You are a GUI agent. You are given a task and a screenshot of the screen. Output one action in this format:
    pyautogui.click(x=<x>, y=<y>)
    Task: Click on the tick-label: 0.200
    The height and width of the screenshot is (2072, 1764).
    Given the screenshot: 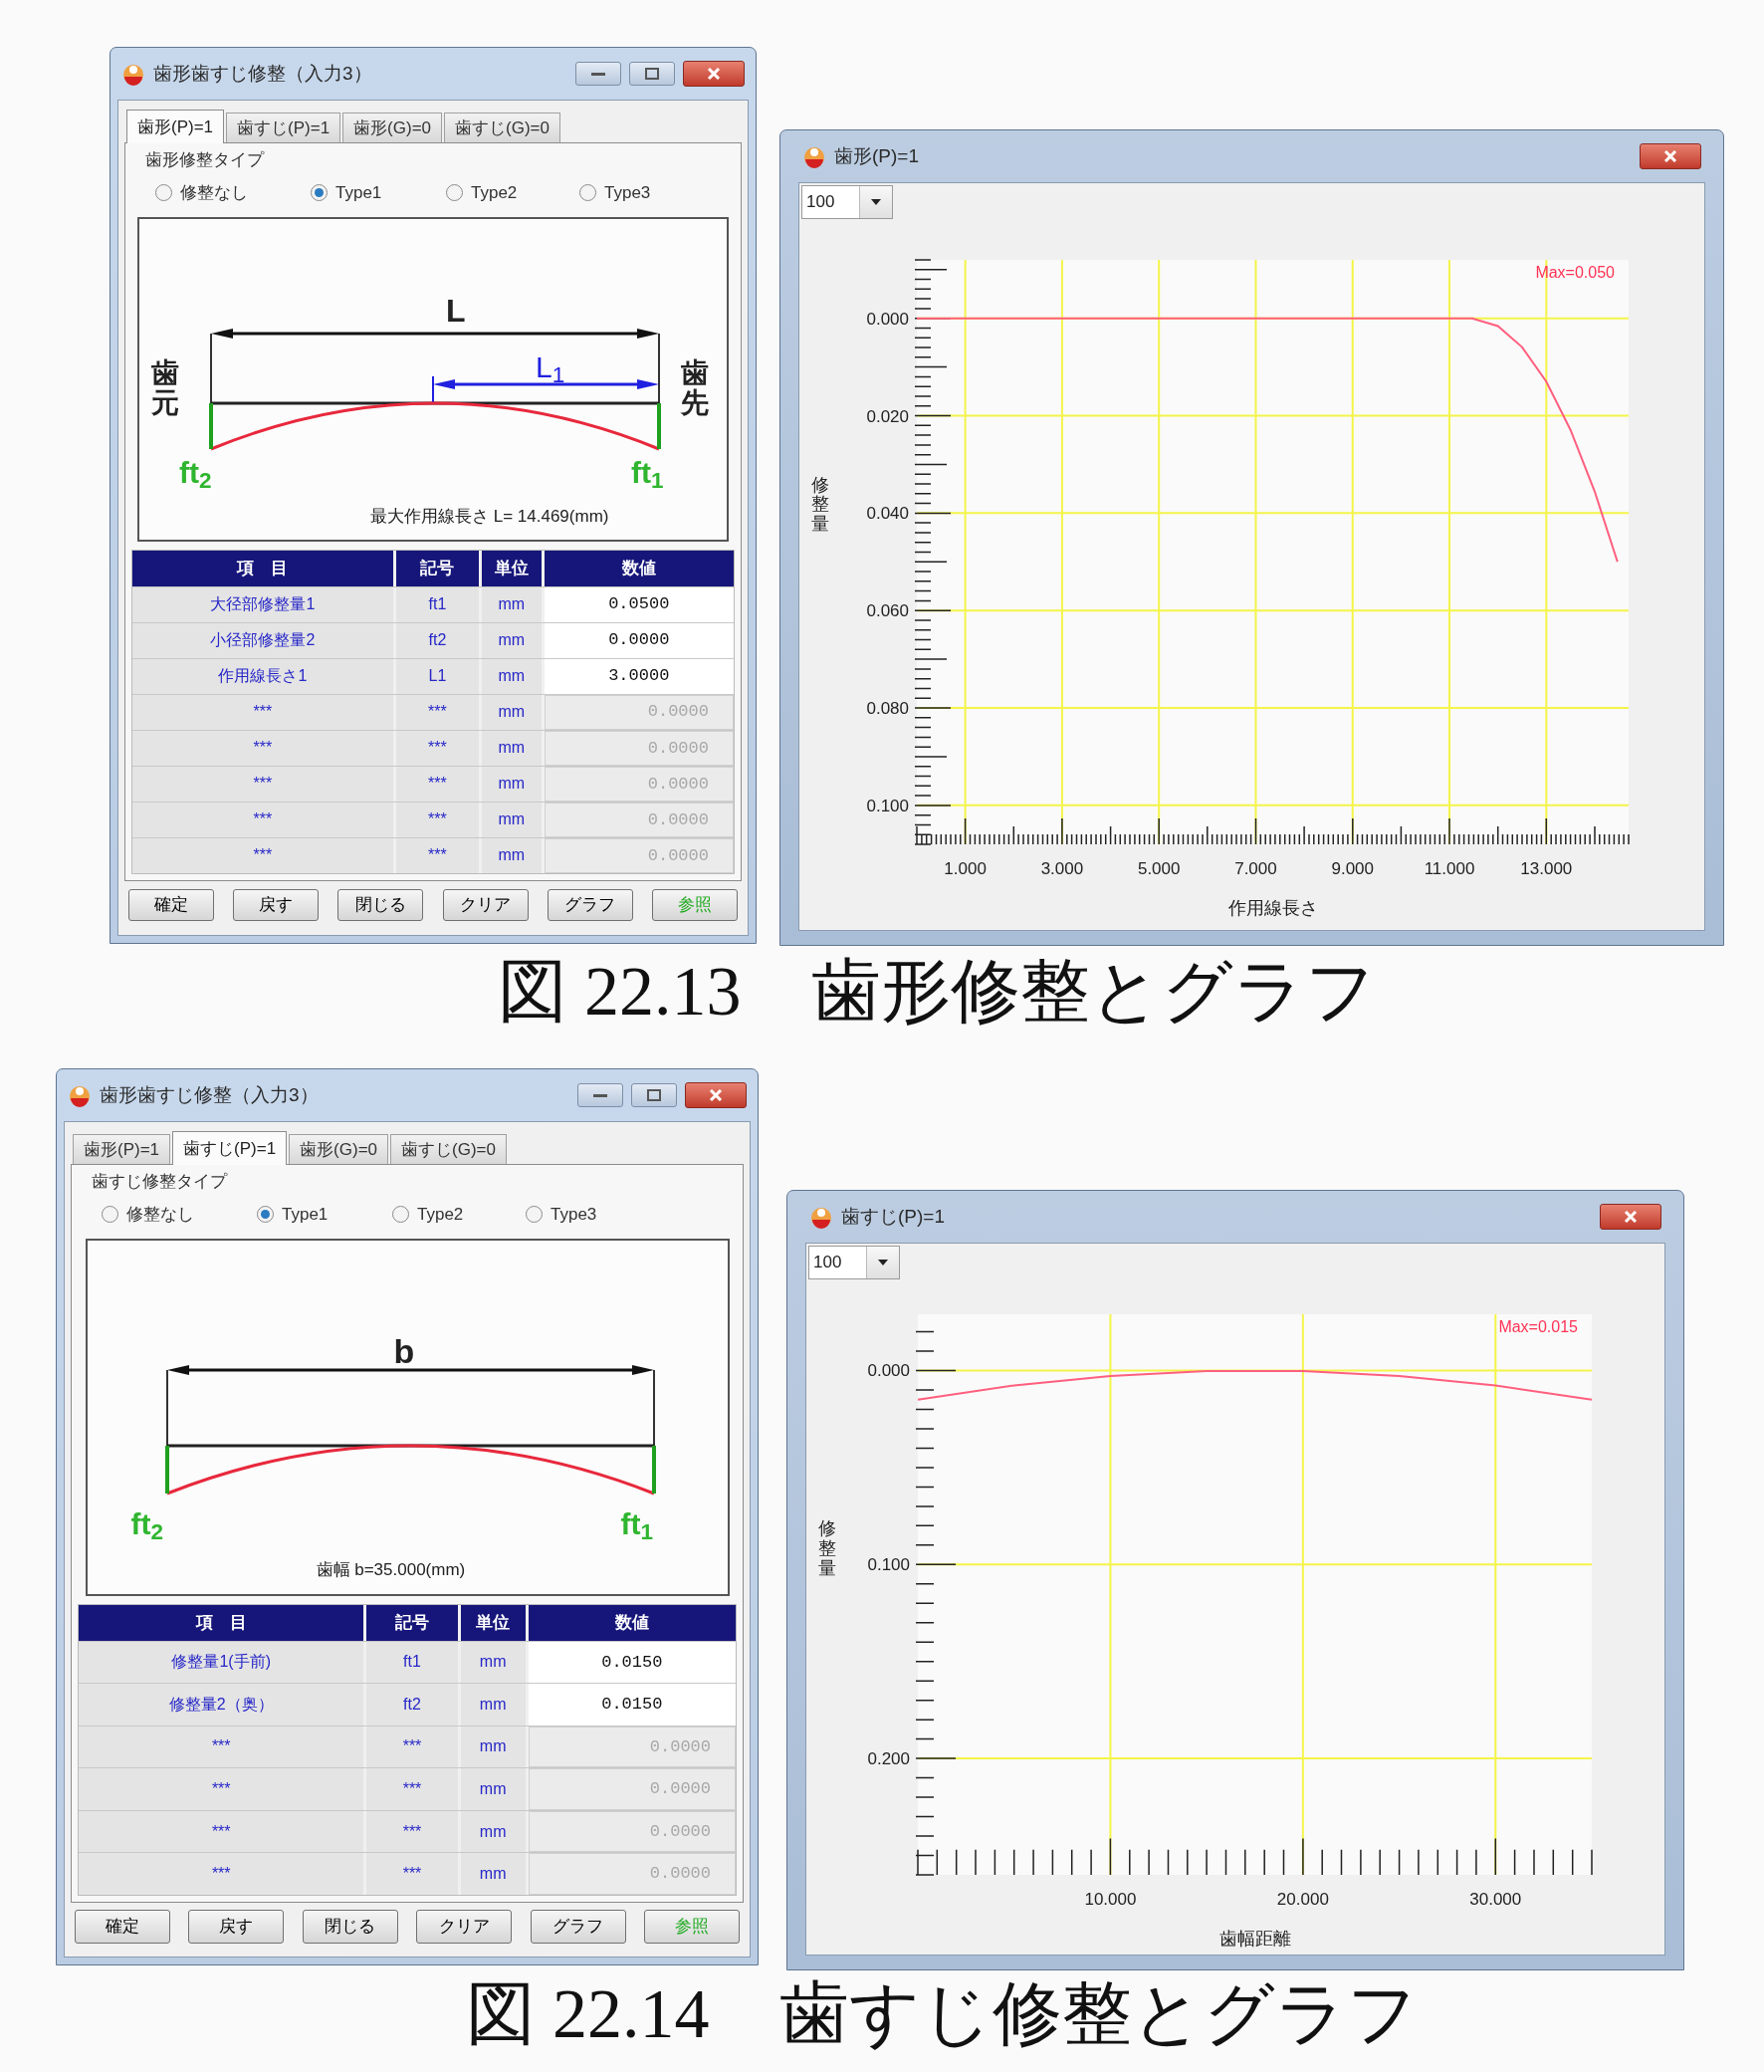 What is the action you would take?
    pyautogui.click(x=889, y=1759)
    